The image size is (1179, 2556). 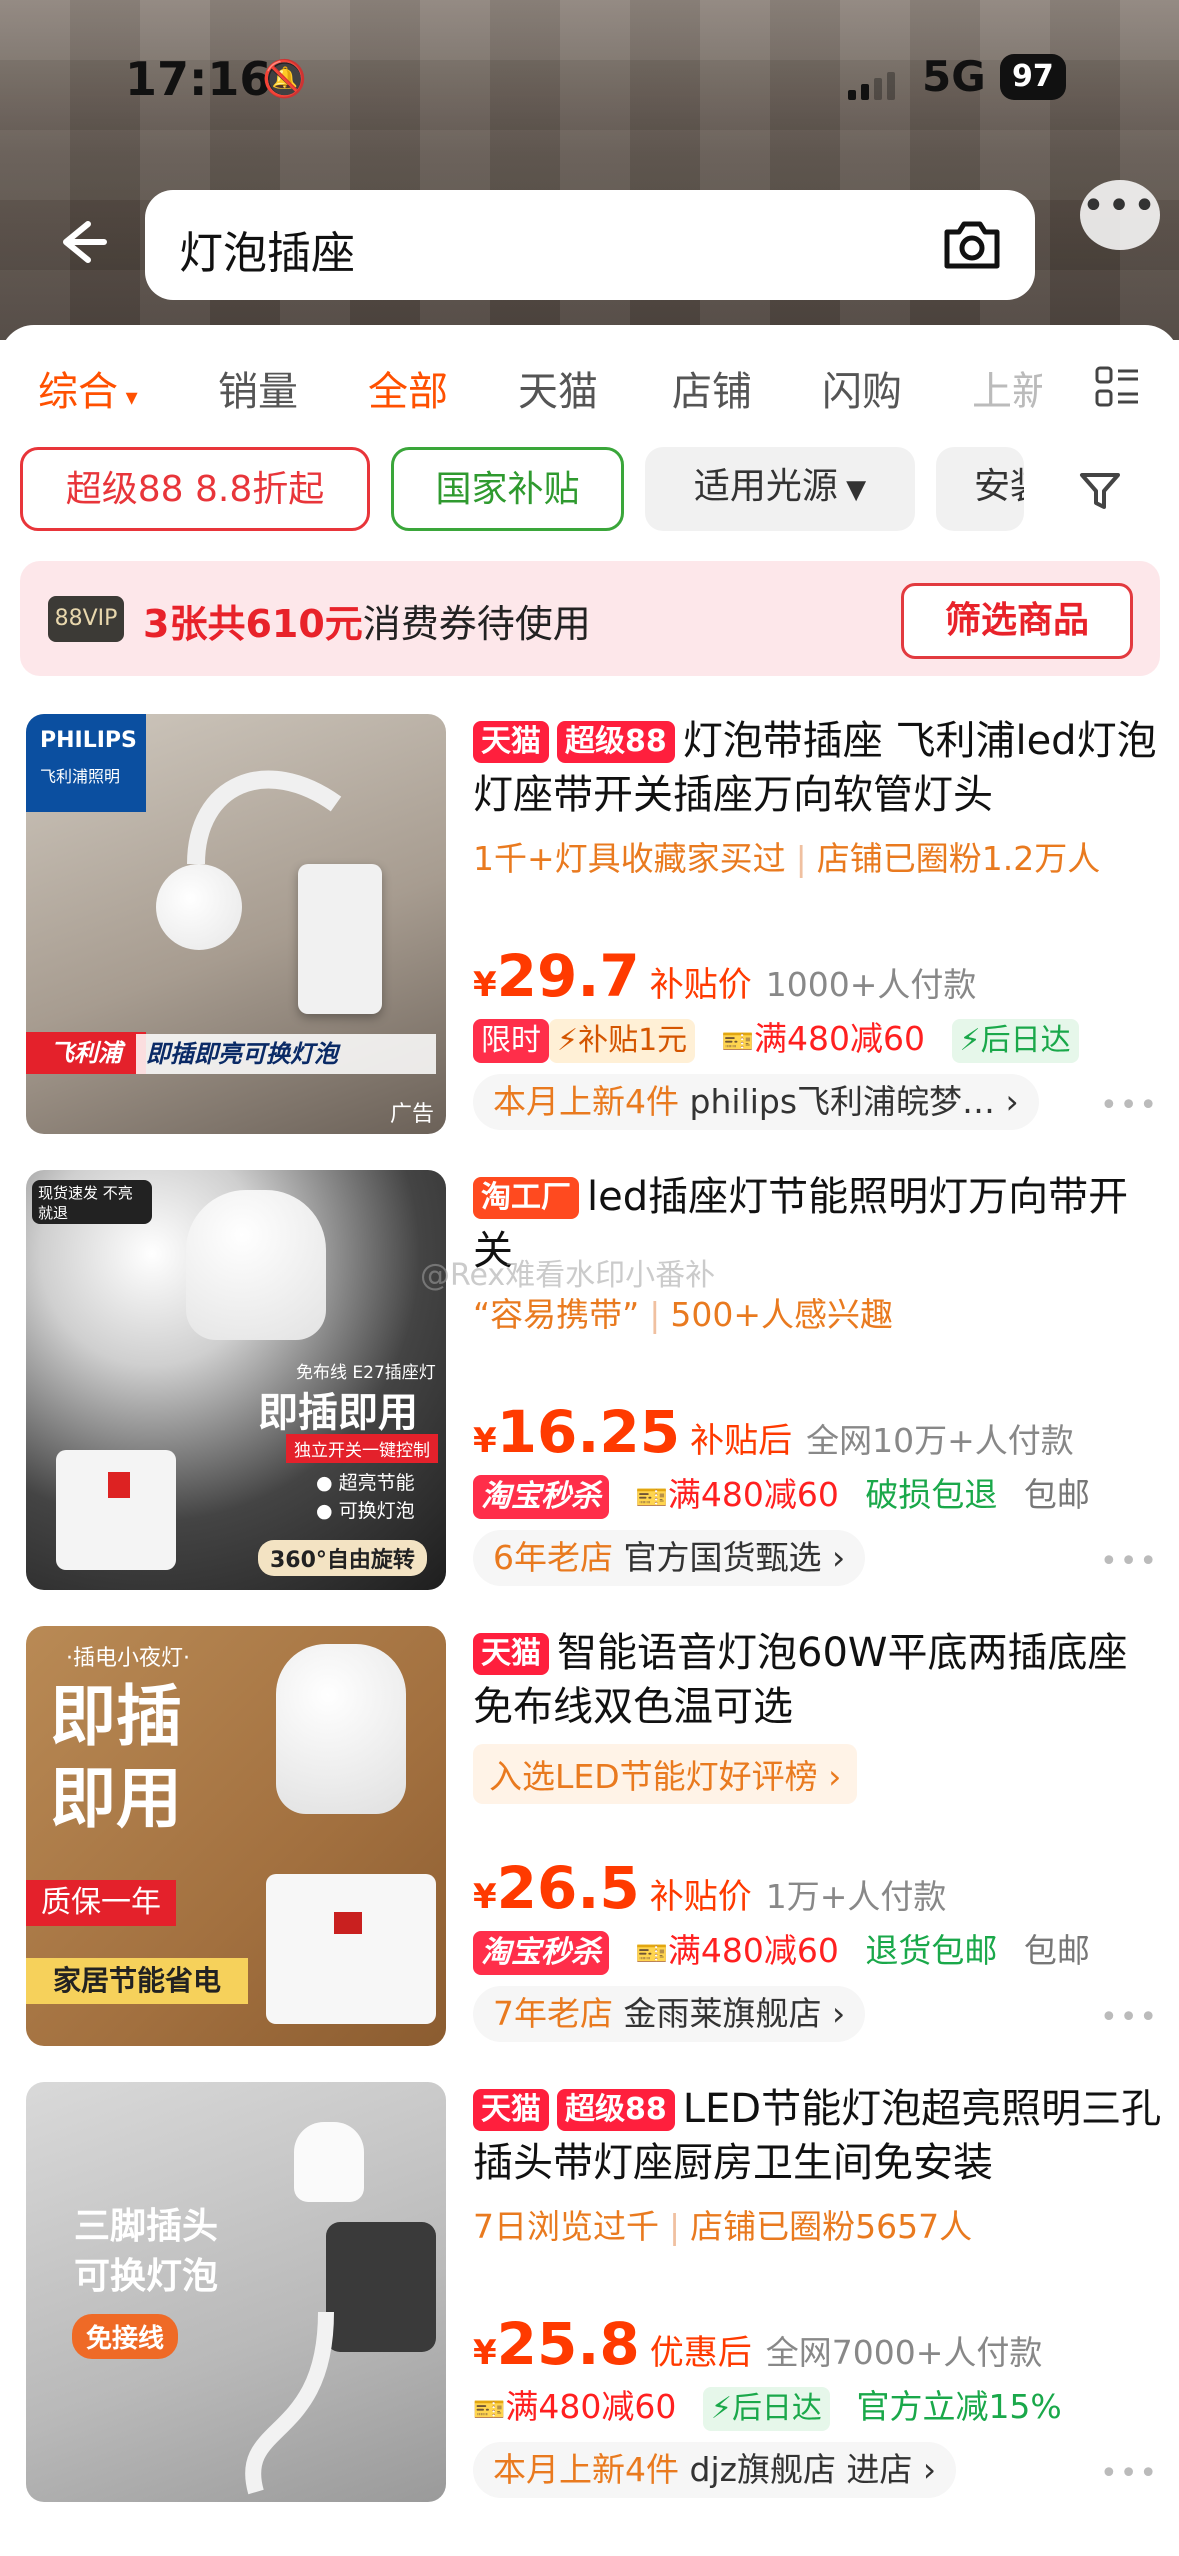 I want to click on camera-icon, so click(x=972, y=245).